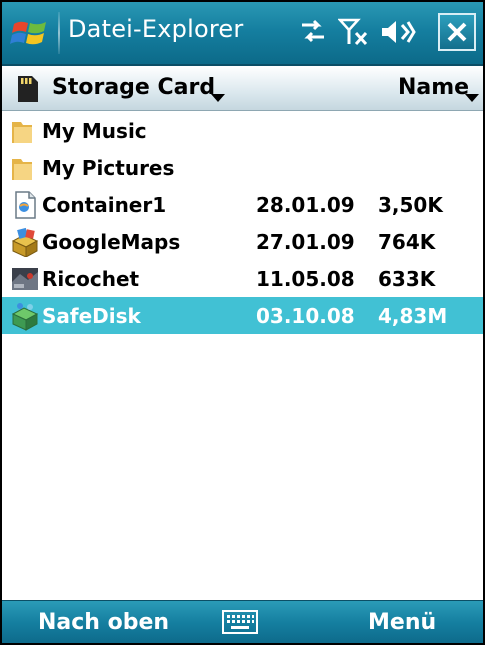 This screenshot has width=485, height=645. I want to click on game-icon, so click(25, 279).